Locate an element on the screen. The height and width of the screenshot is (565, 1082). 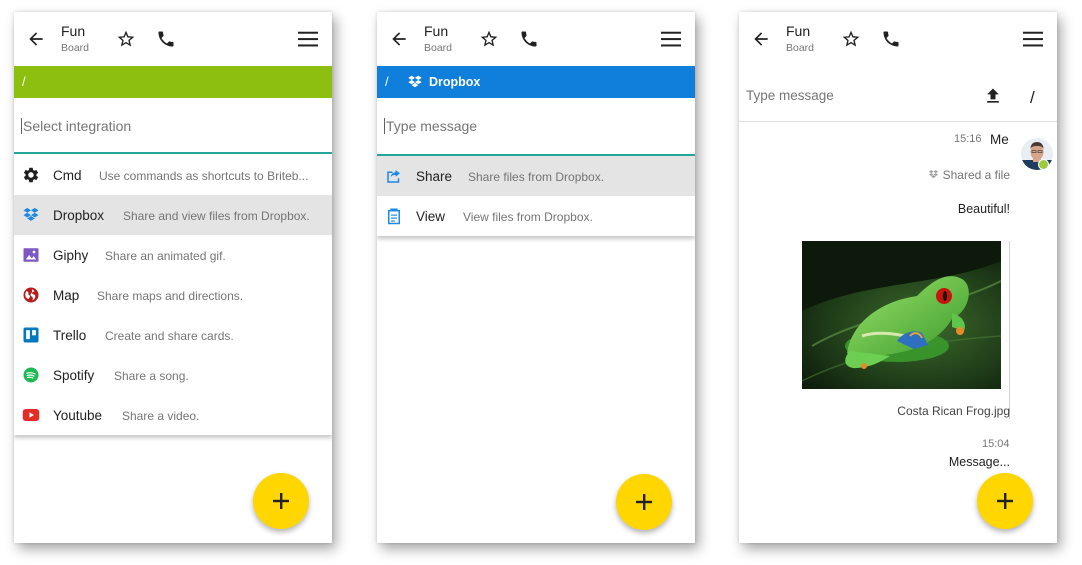
path-bar: / Dropbox is located at coordinates (536, 82).